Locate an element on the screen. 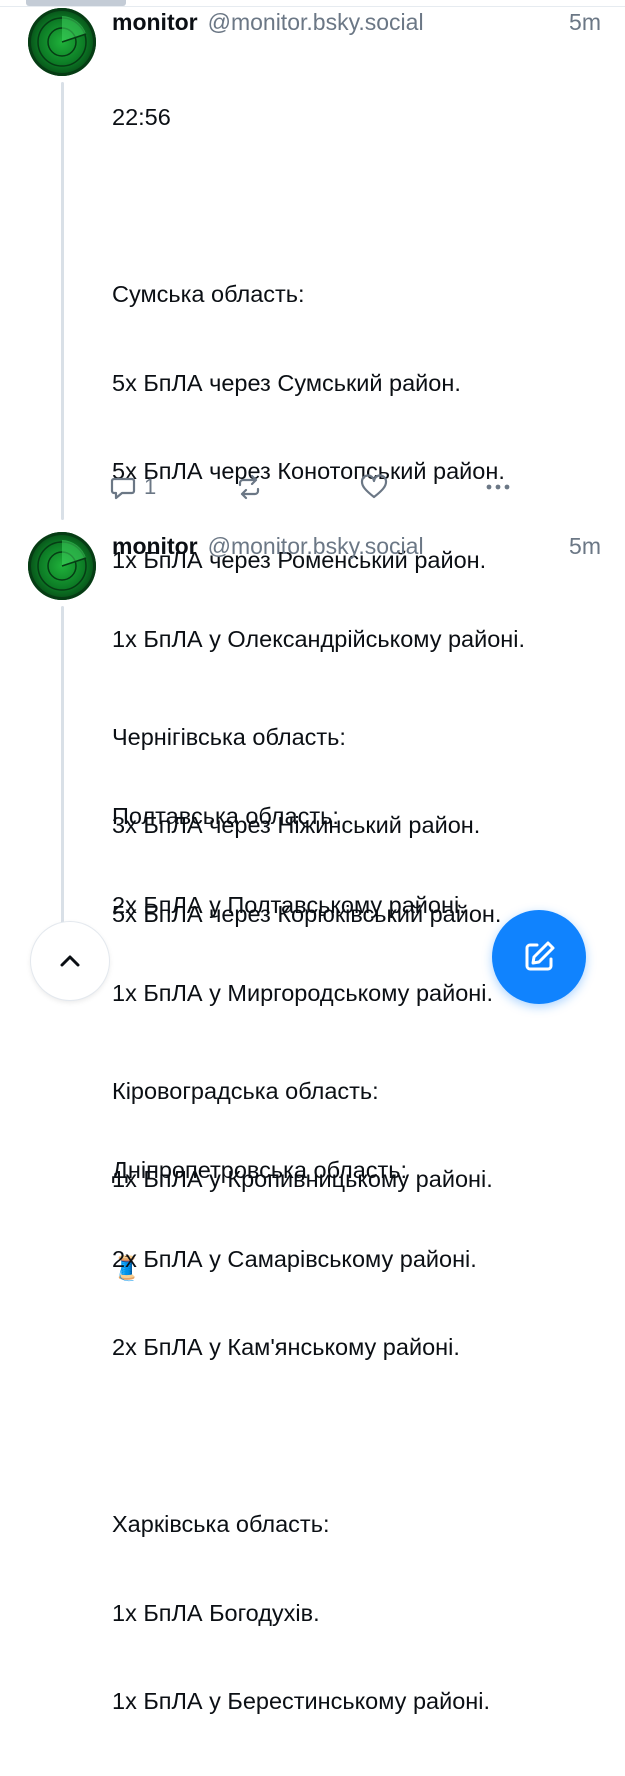  heart-icon is located at coordinates (374, 486).